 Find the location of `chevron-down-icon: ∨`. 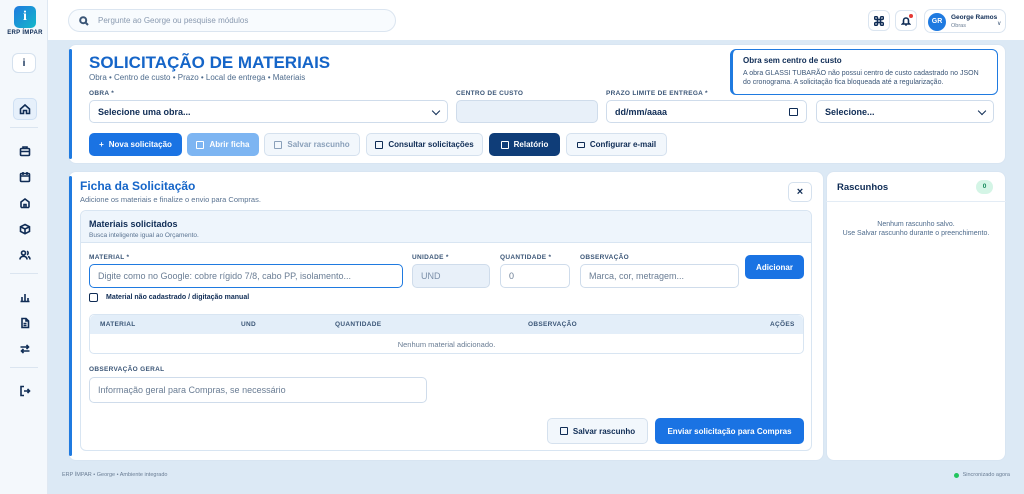

chevron-down-icon: ∨ is located at coordinates (999, 24).